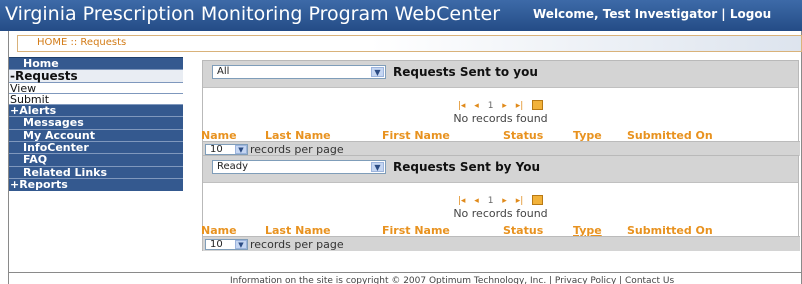 The width and height of the screenshot is (802, 284). I want to click on panel-title: Requests Sent by You, so click(467, 167).